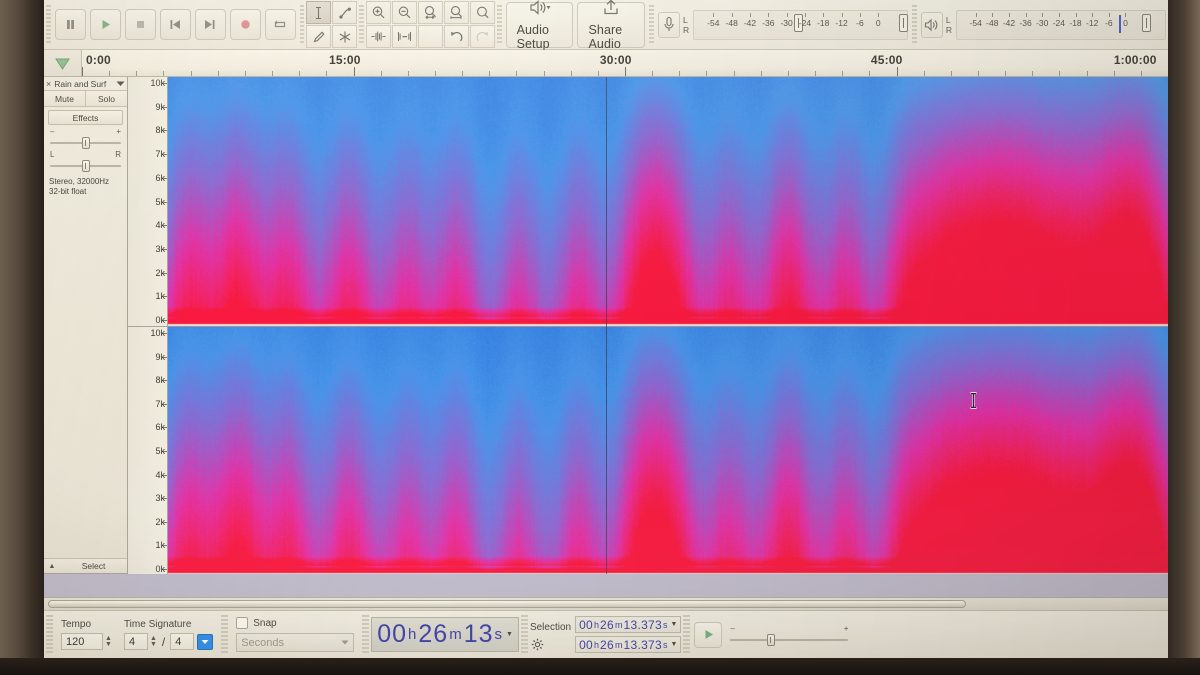 The height and width of the screenshot is (675, 1200). What do you see at coordinates (669, 24) in the screenshot?
I see `microphone-icon` at bounding box center [669, 24].